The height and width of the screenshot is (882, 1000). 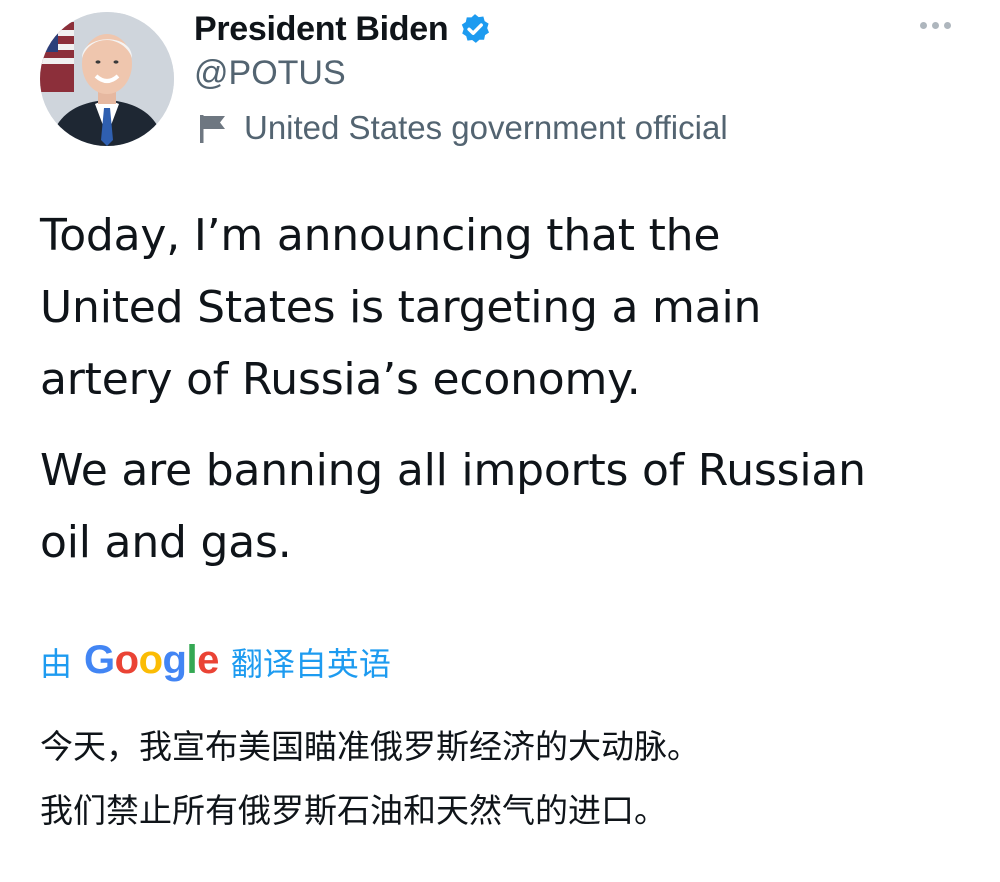 I want to click on verified-badge-icon, so click(x=475, y=29).